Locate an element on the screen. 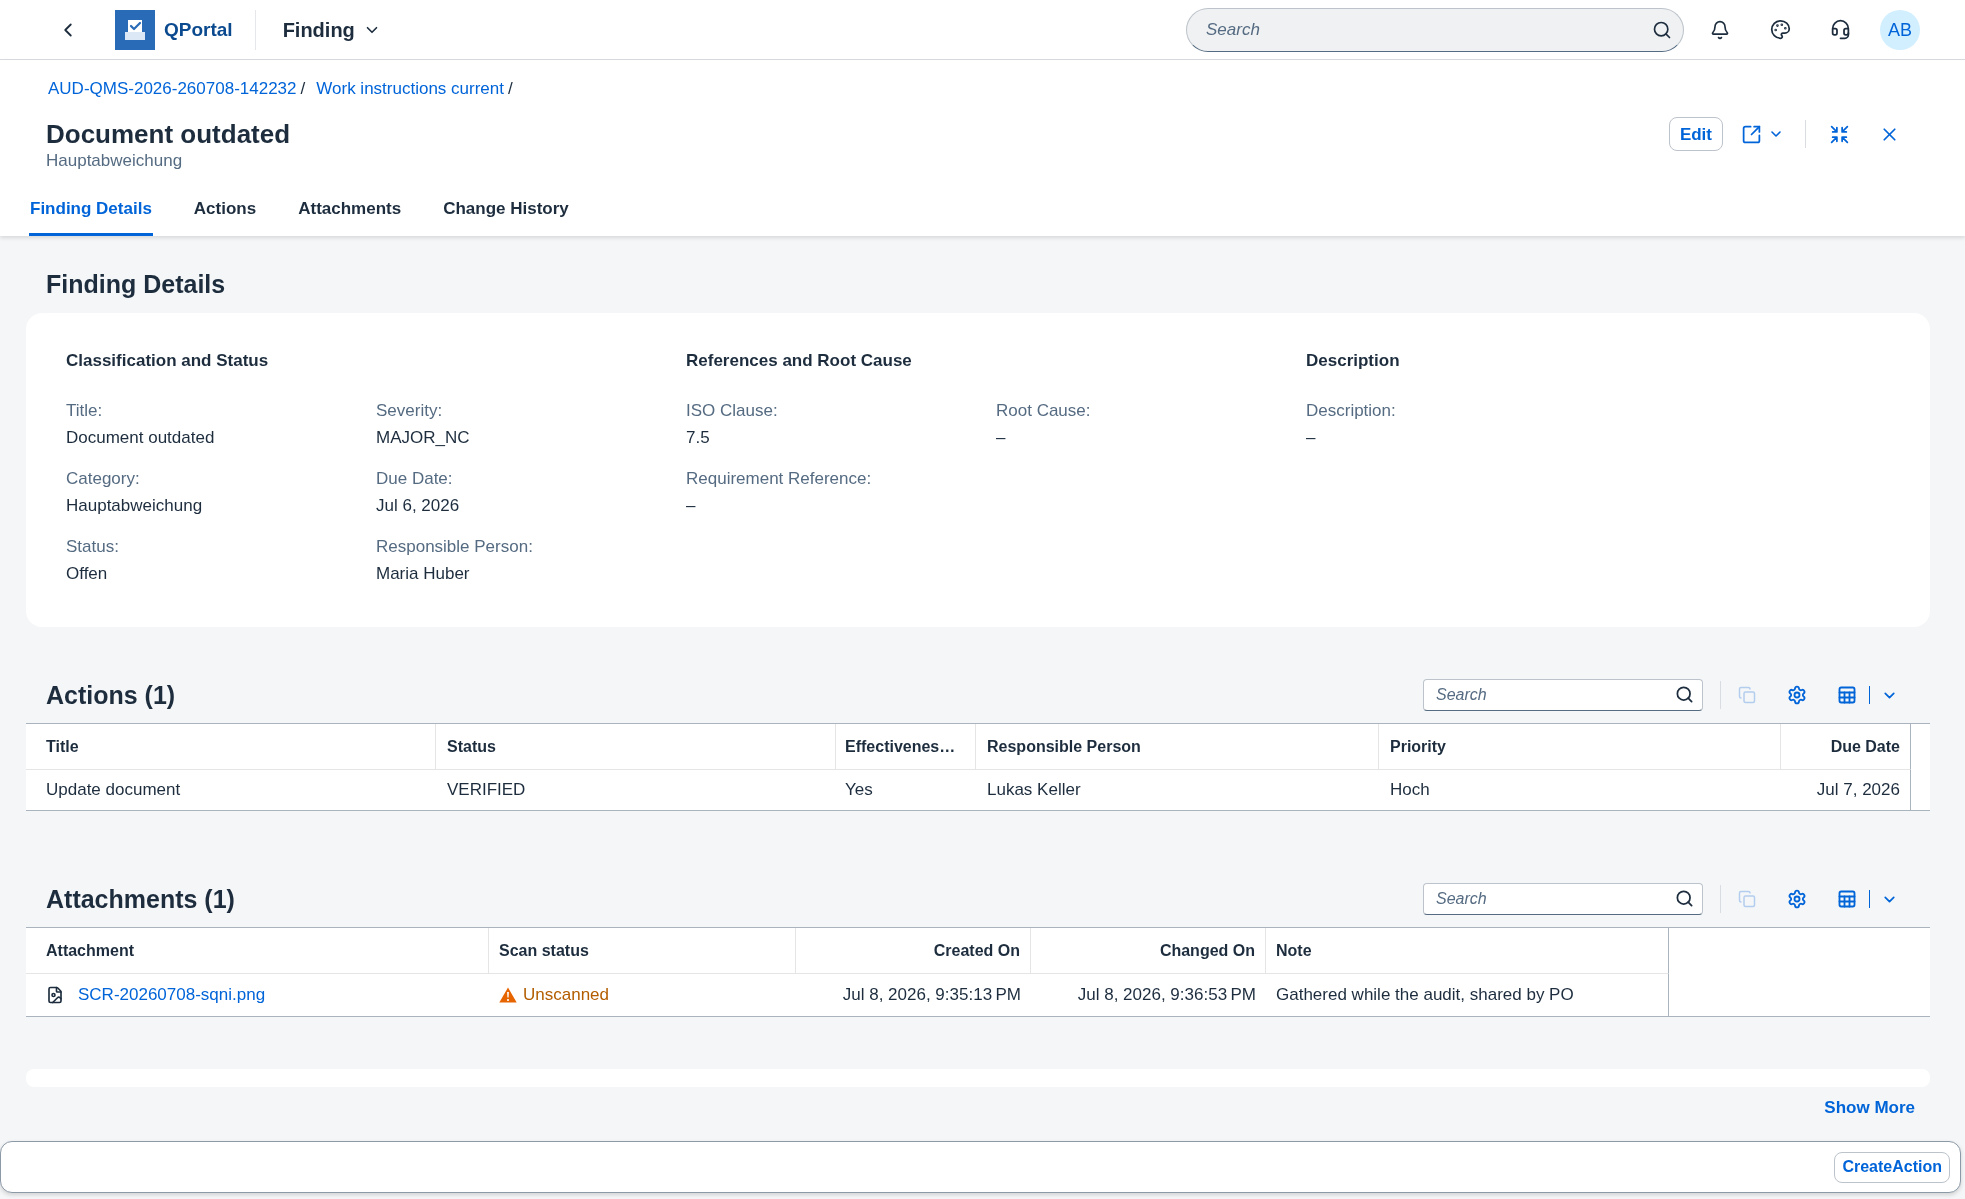 Image resolution: width=1965 pixels, height=1199 pixels. share-icon is located at coordinates (1751, 134).